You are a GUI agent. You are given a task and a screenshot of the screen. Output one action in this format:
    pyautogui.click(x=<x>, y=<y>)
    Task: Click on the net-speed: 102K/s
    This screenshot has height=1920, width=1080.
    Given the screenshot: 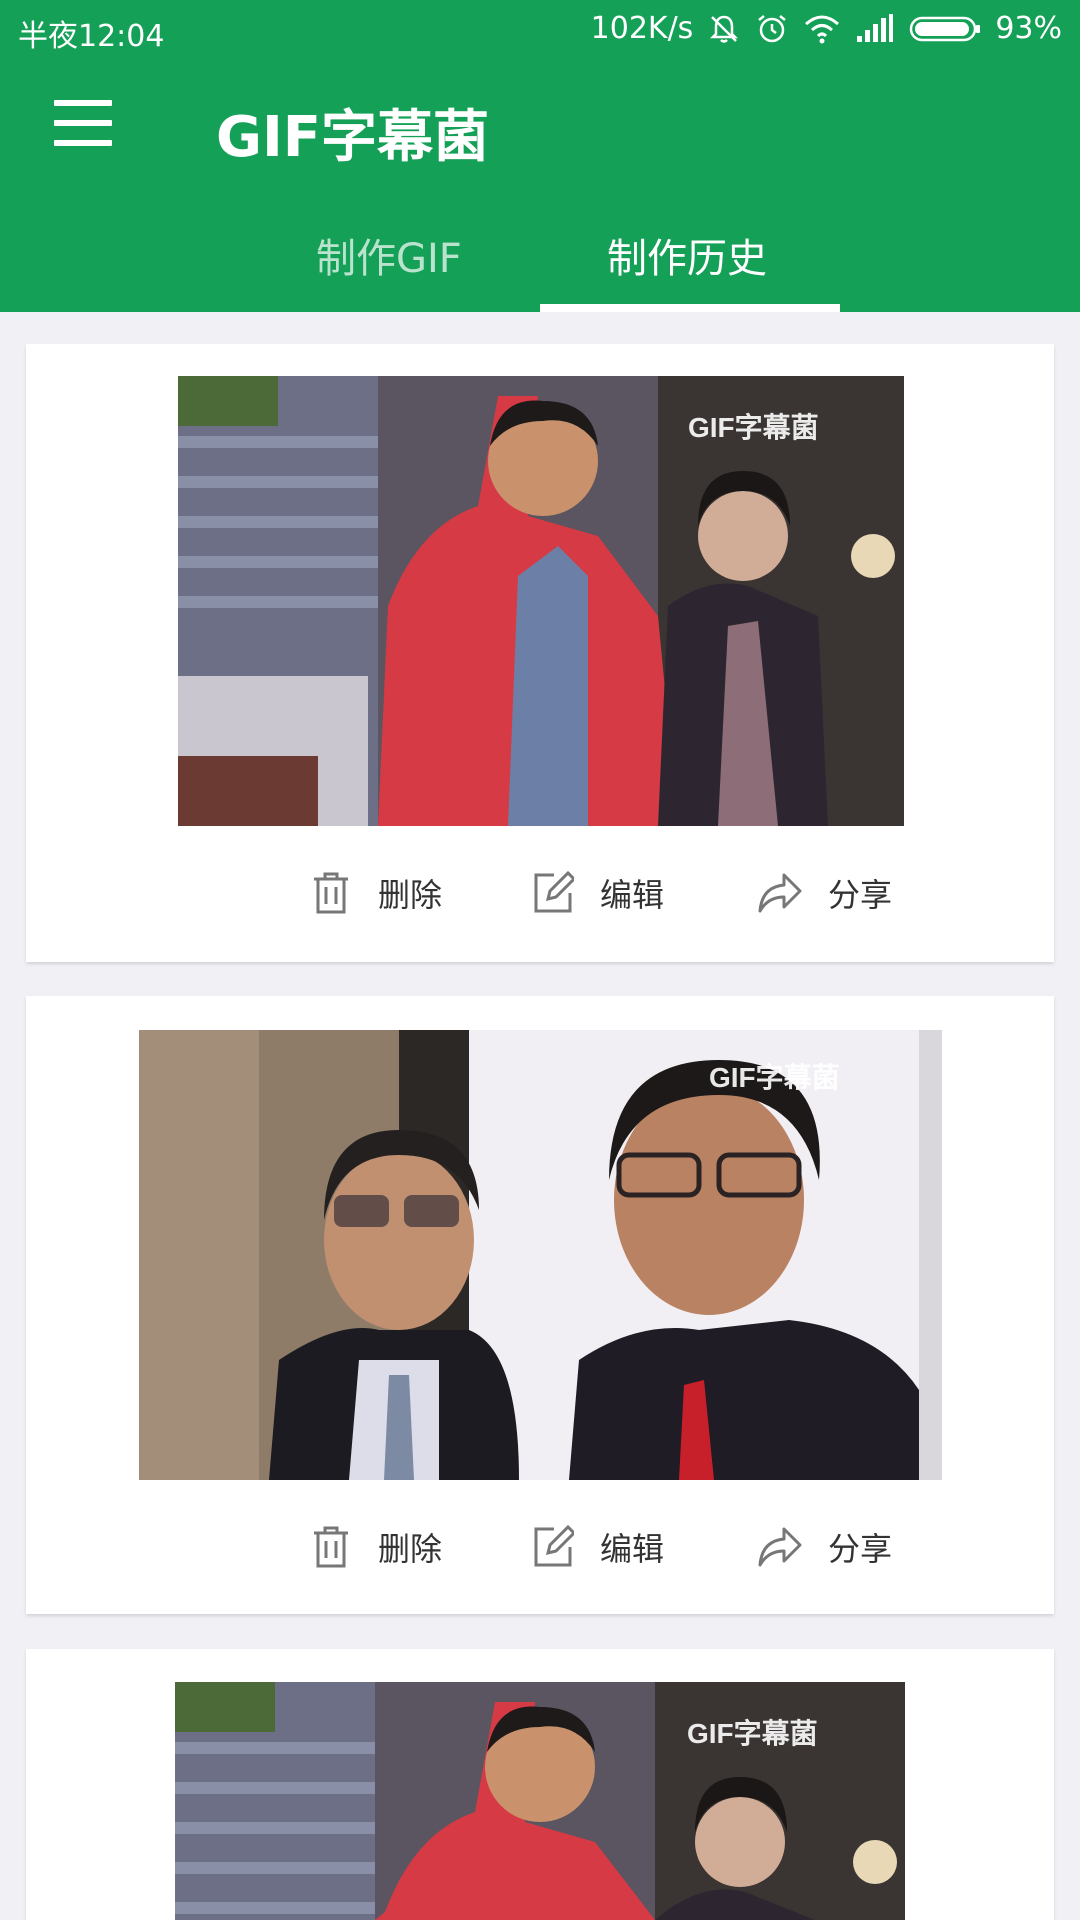 What is the action you would take?
    pyautogui.click(x=642, y=28)
    